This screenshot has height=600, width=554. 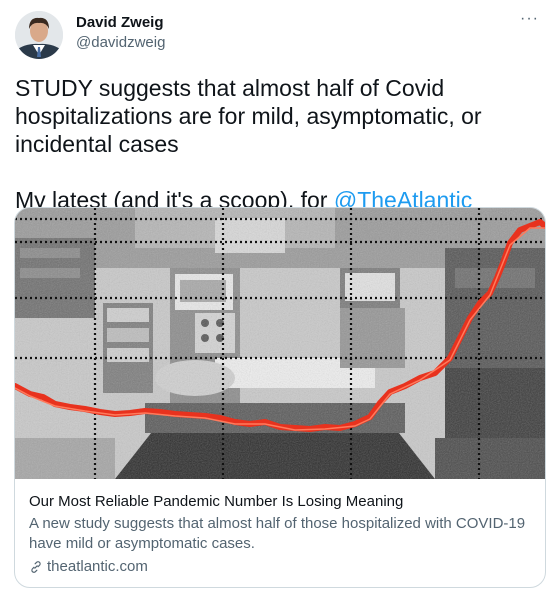 I want to click on card-domain: theatlantic.com, so click(x=280, y=567).